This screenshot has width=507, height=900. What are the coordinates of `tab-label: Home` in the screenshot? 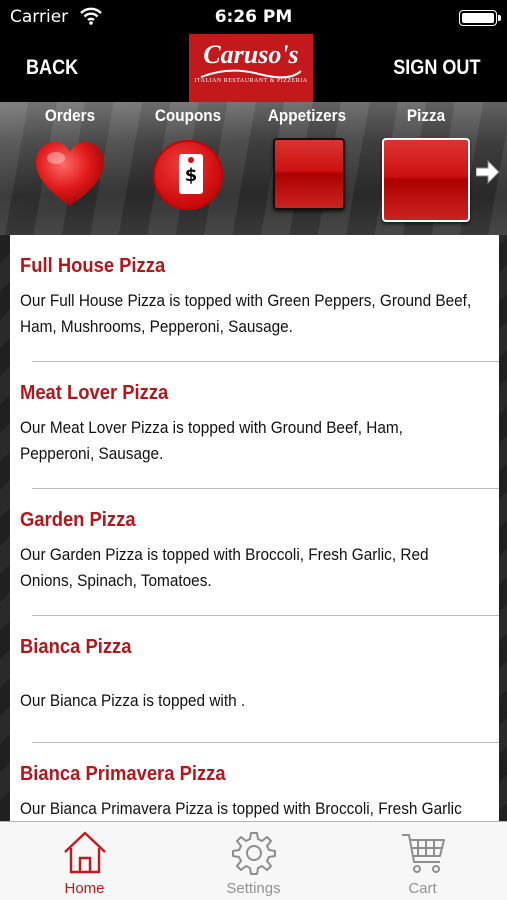 It's located at (84, 888).